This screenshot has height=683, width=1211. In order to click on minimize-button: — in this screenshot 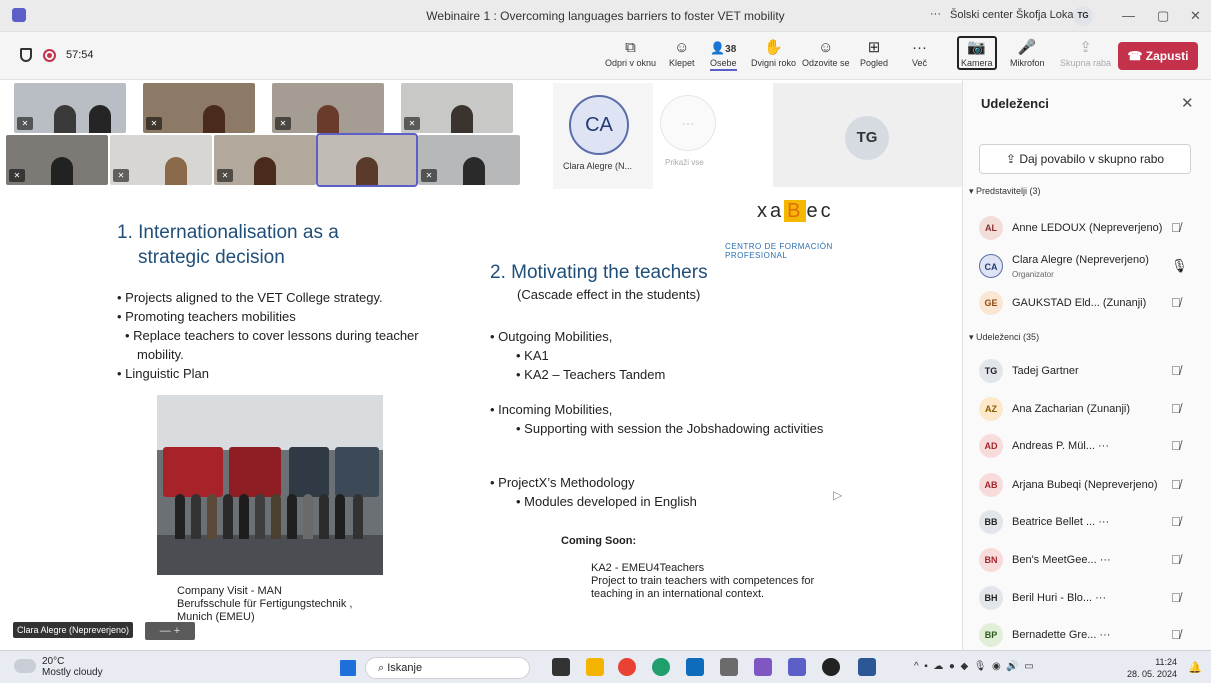, I will do `click(1128, 15)`.